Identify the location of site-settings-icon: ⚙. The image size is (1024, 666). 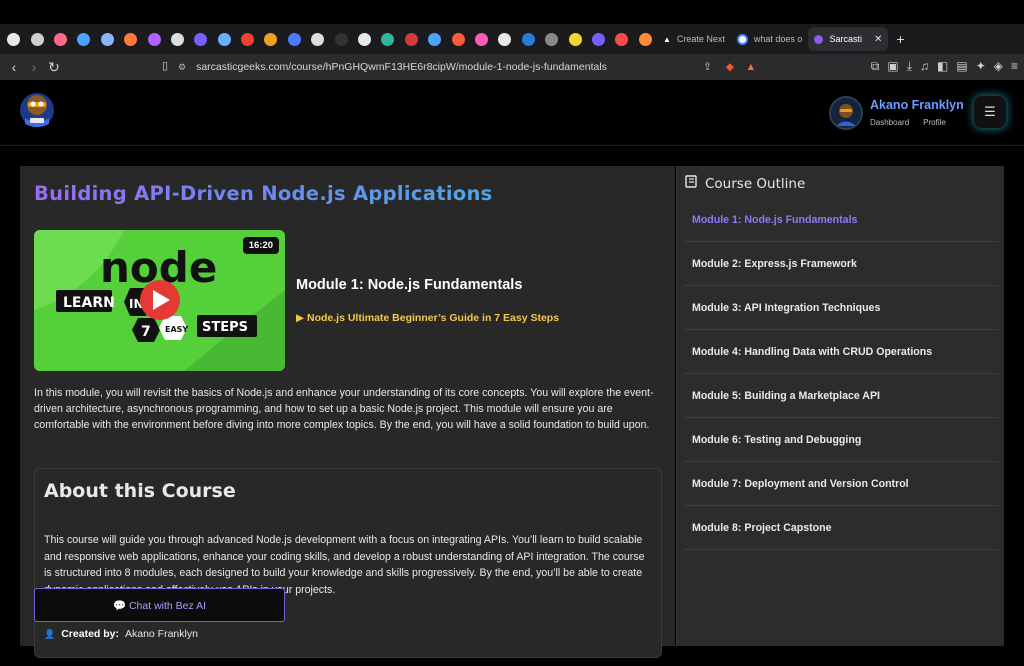
(182, 67).